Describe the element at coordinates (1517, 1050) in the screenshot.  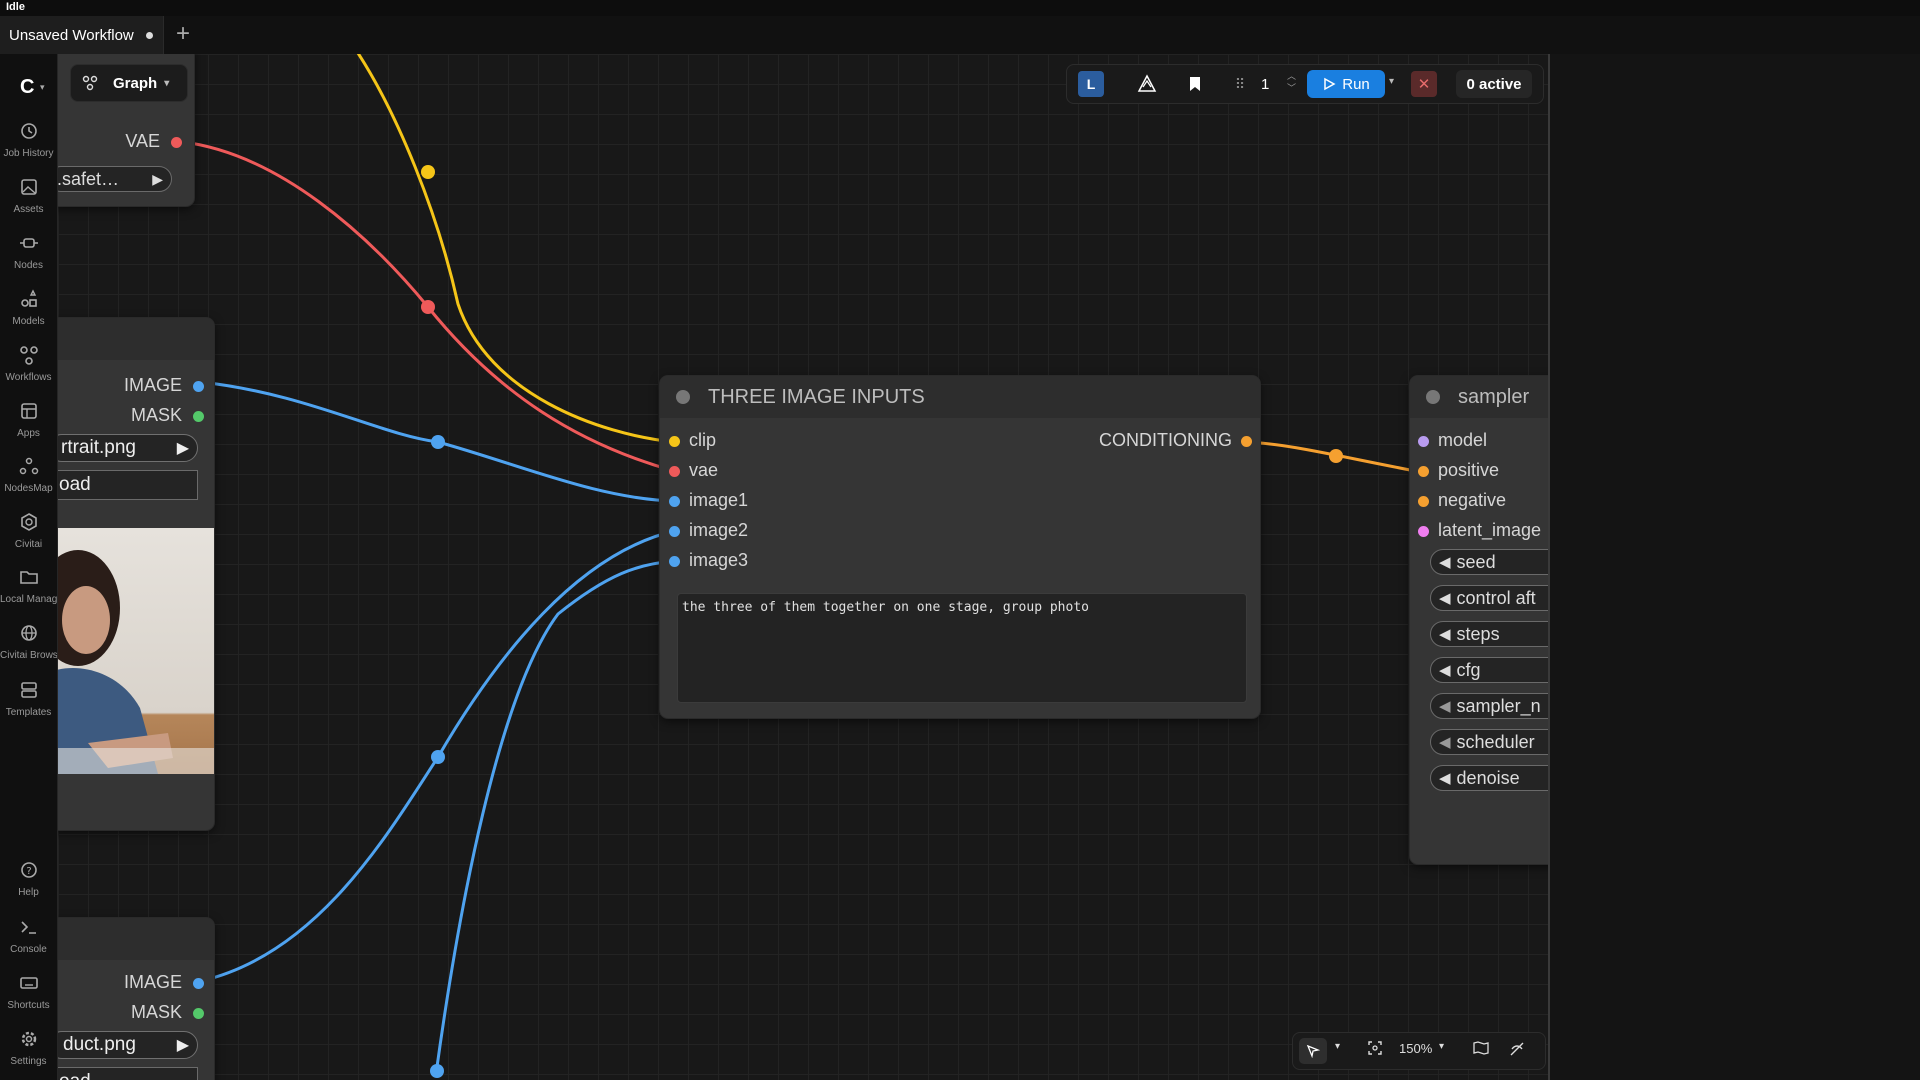
I see `hide-links-icon` at that location.